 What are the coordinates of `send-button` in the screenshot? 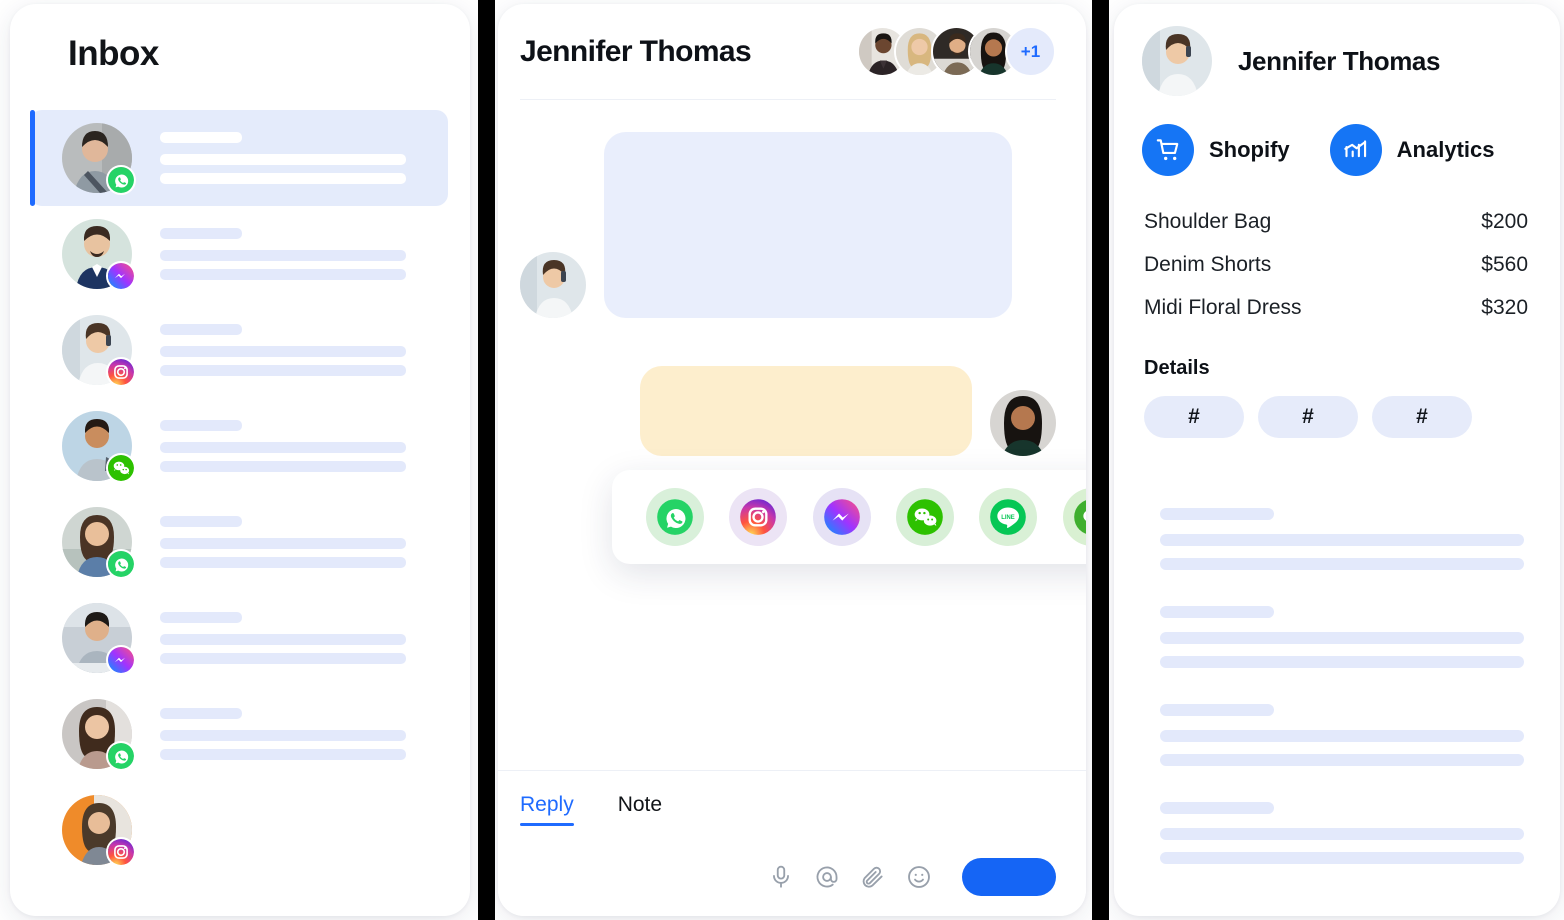 It's located at (1009, 877).